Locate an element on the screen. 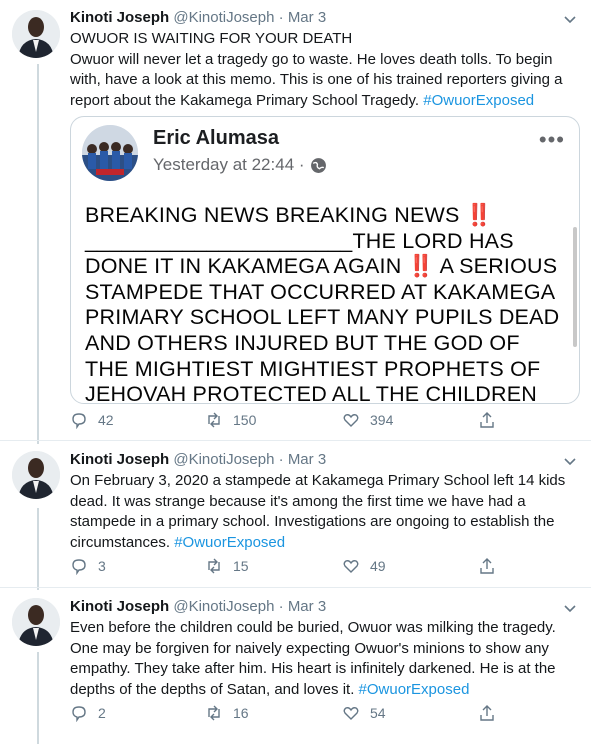 This screenshot has width=591, height=744. group-photo-icon is located at coordinates (110, 153).